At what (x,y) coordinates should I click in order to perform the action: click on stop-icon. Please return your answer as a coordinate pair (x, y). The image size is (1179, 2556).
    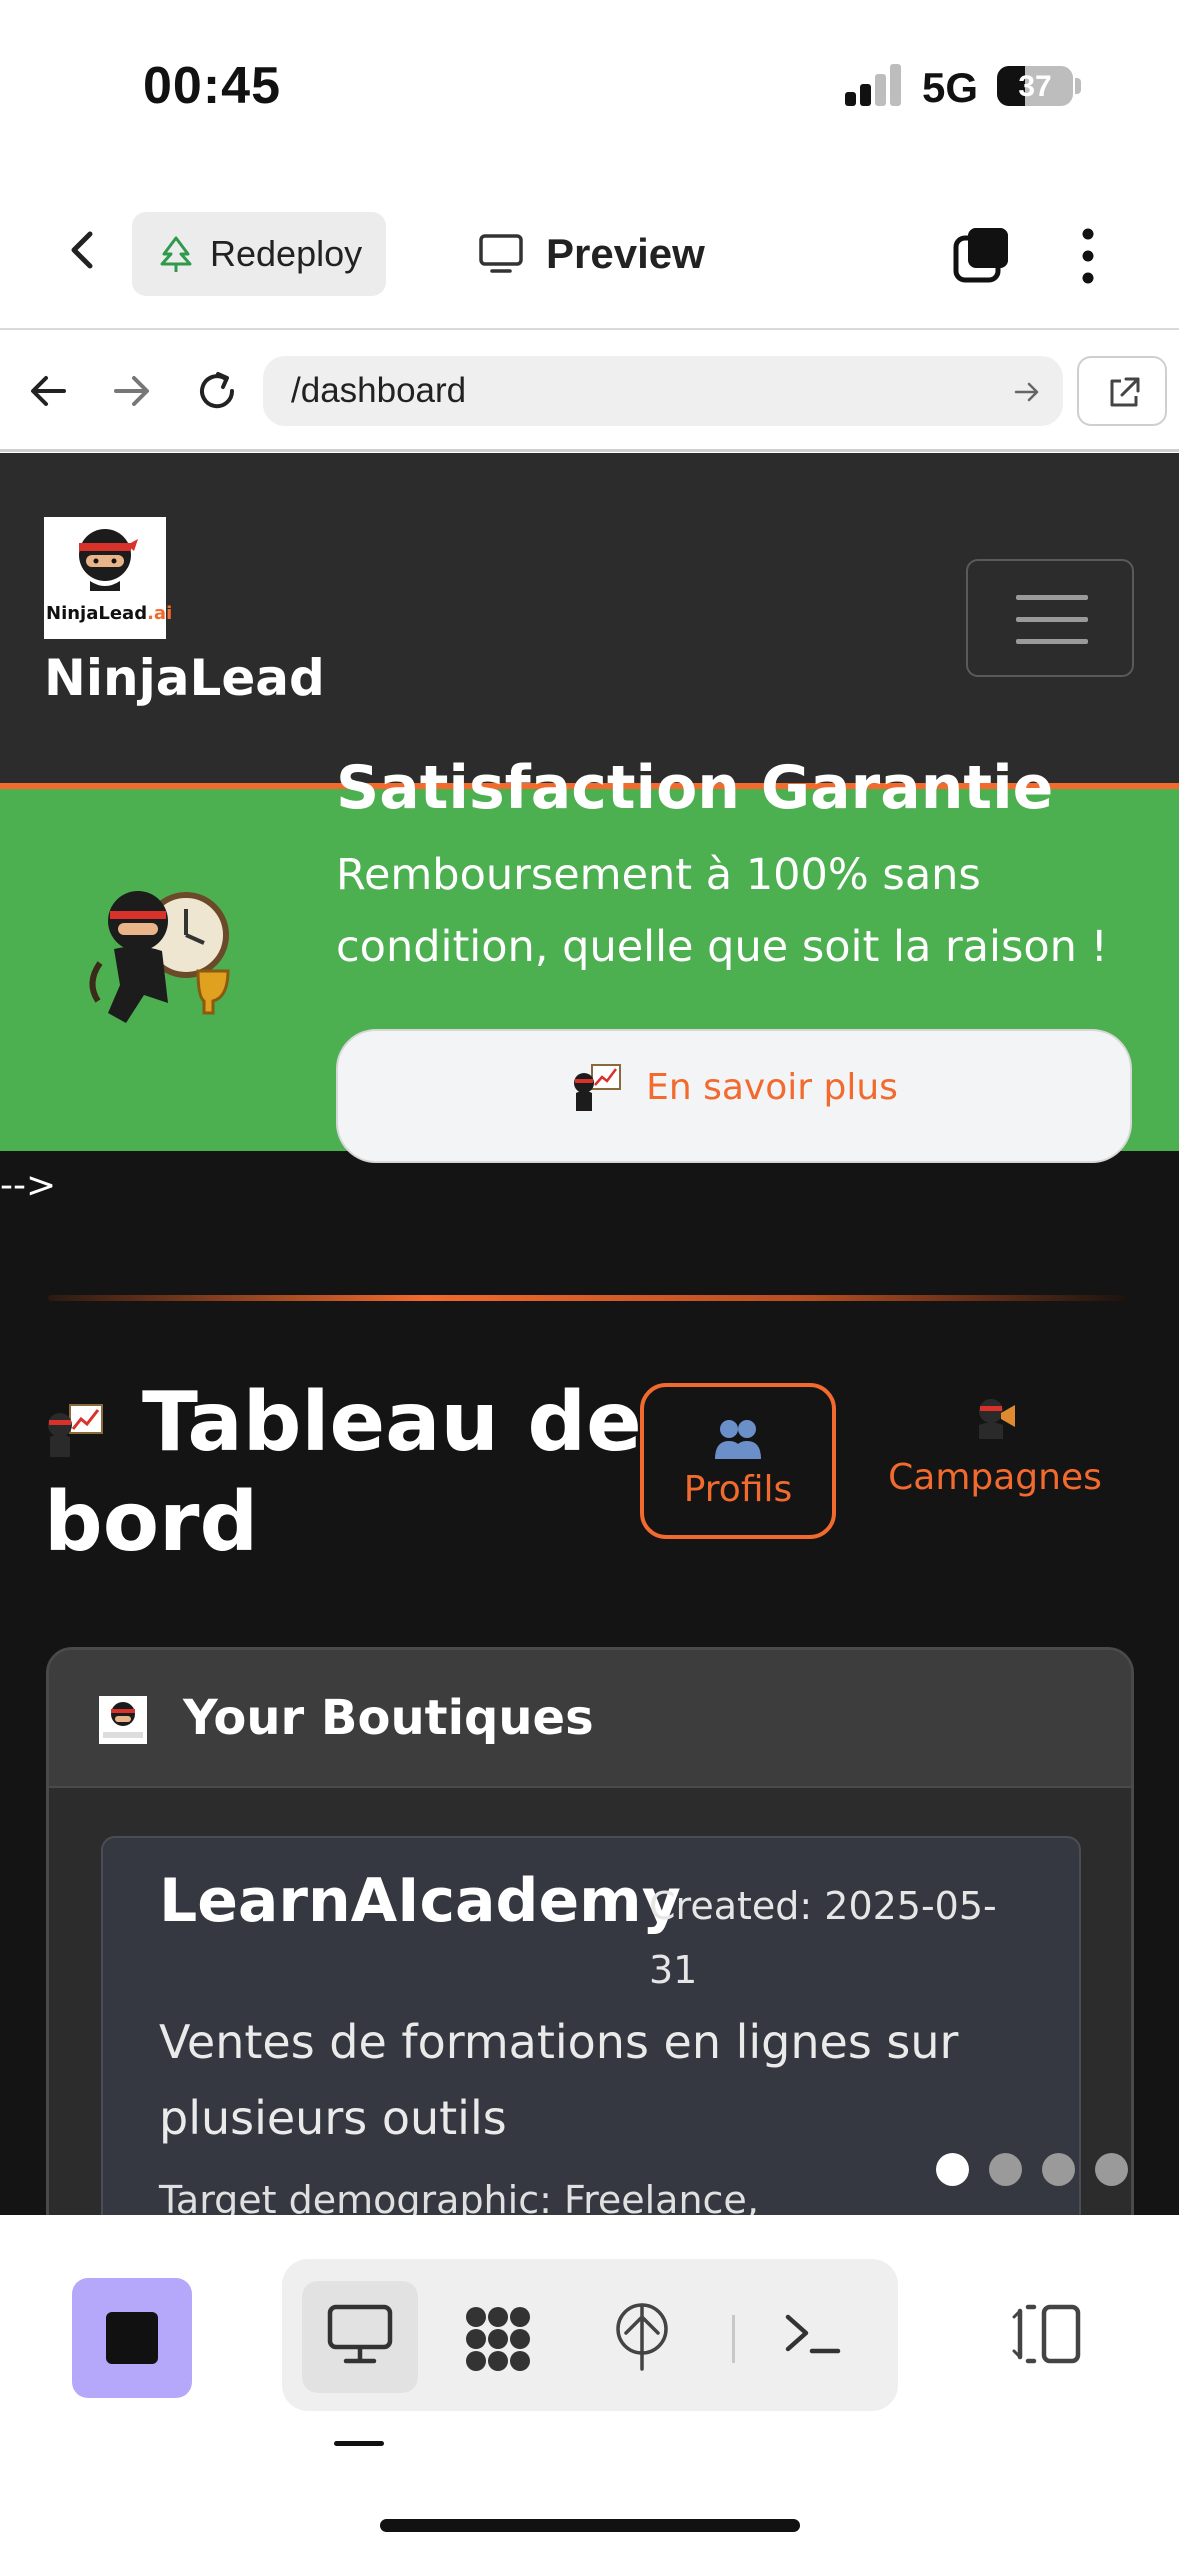
    Looking at the image, I should click on (132, 2338).